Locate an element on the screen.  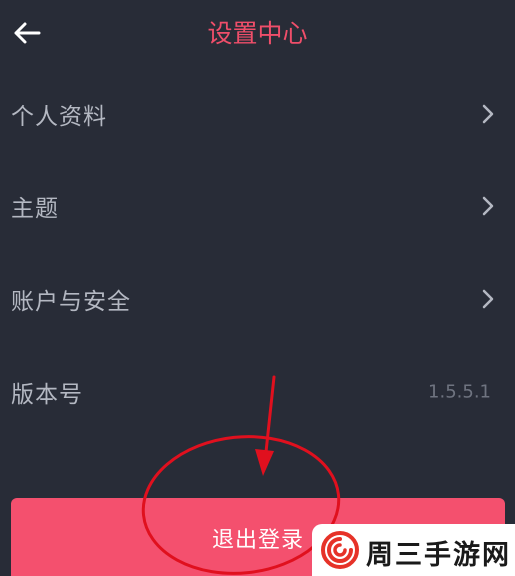
version-value: 1.5.5.1 is located at coordinates (459, 392).